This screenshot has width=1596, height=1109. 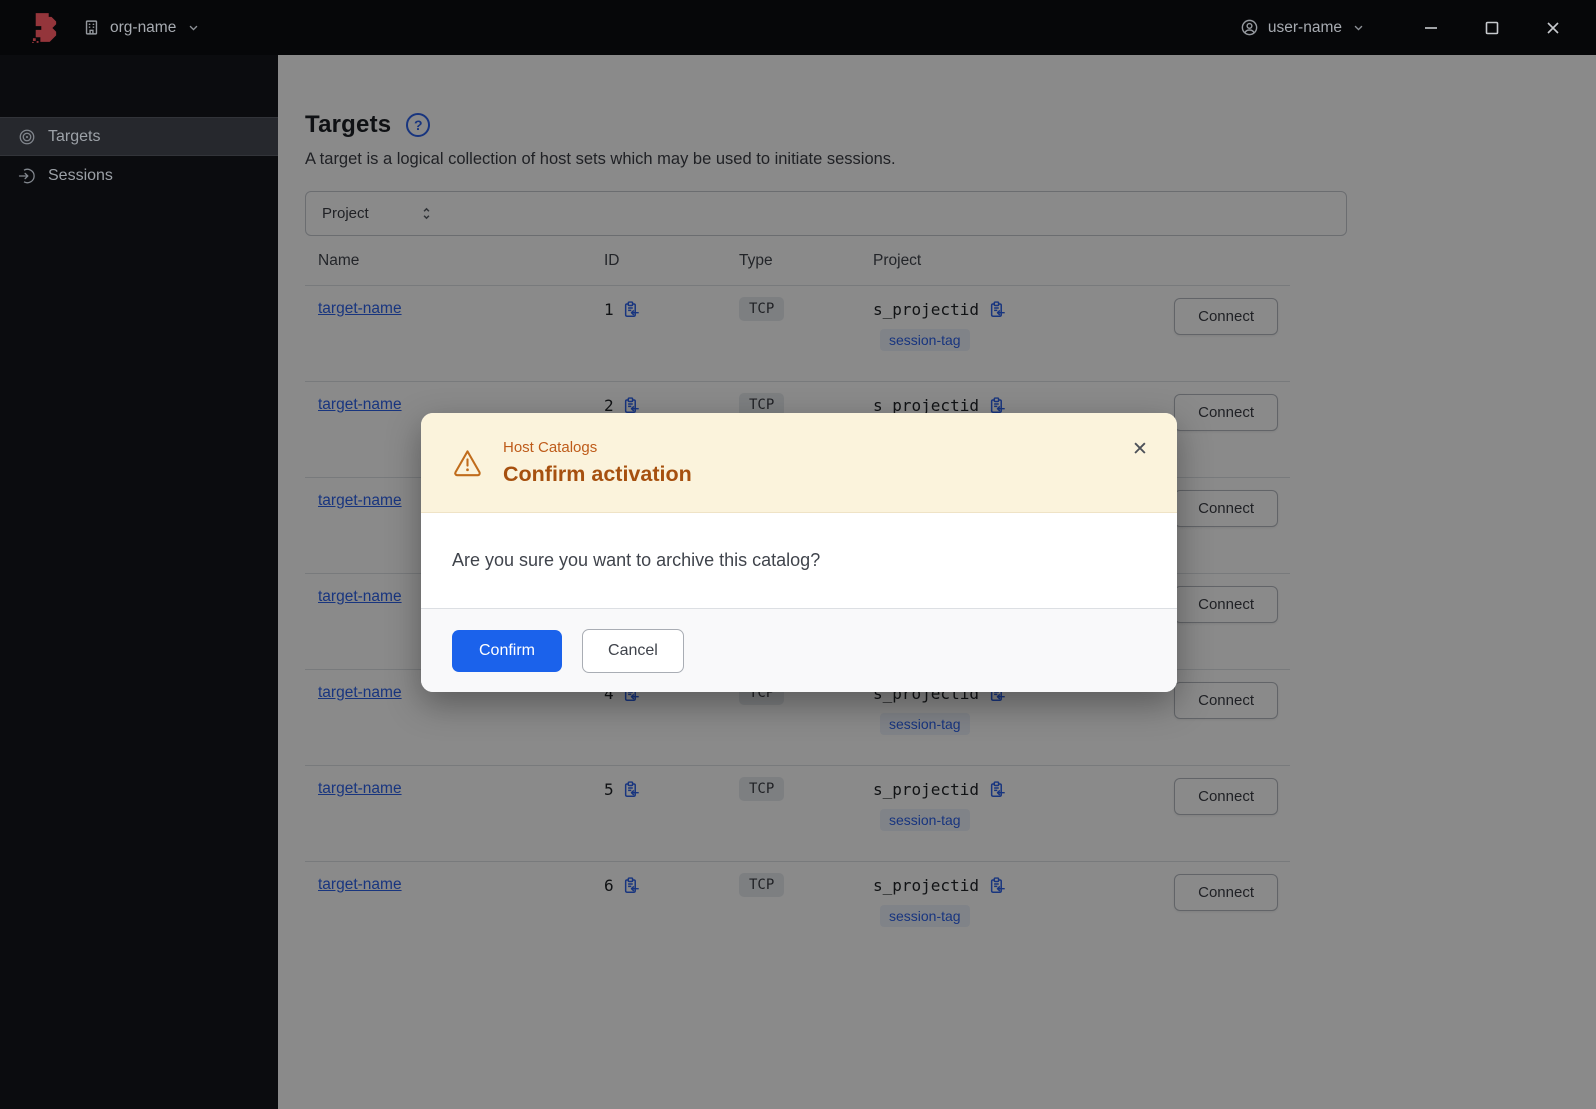 I want to click on window-controls, so click(x=1492, y=28).